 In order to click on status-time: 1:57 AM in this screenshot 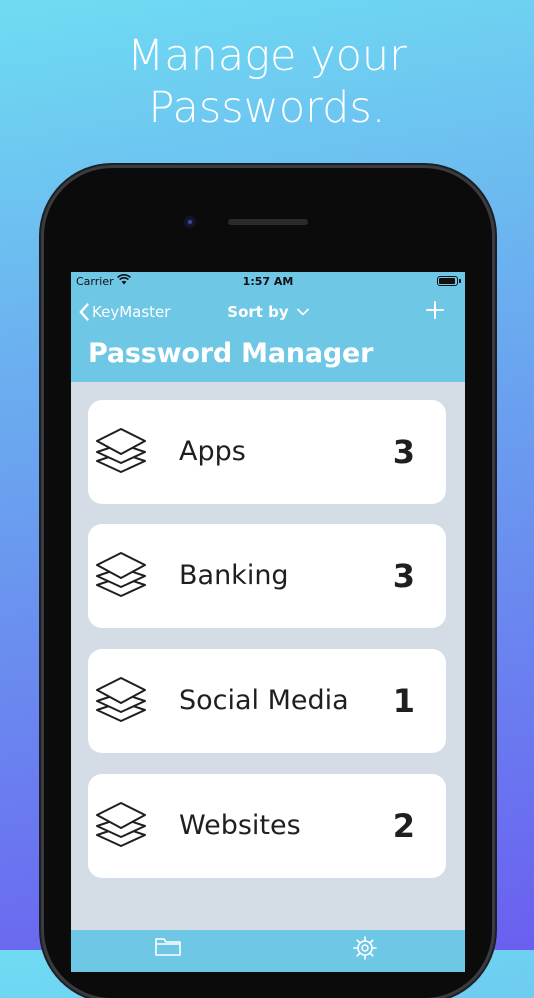, I will do `click(268, 281)`.